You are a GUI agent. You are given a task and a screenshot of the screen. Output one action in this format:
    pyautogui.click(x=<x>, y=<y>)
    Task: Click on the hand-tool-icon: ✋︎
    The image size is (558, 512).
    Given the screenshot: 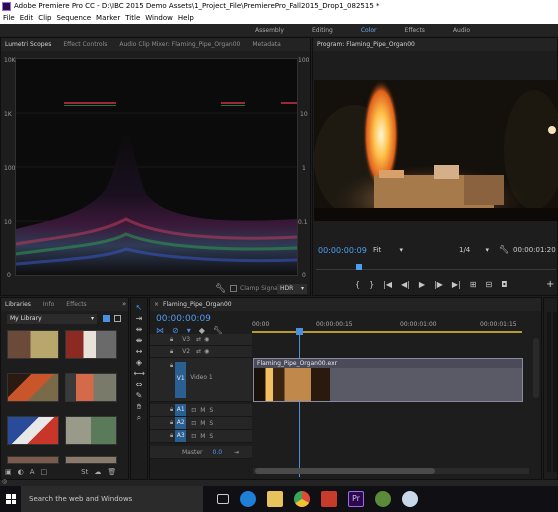 What is the action you would take?
    pyautogui.click(x=139, y=407)
    